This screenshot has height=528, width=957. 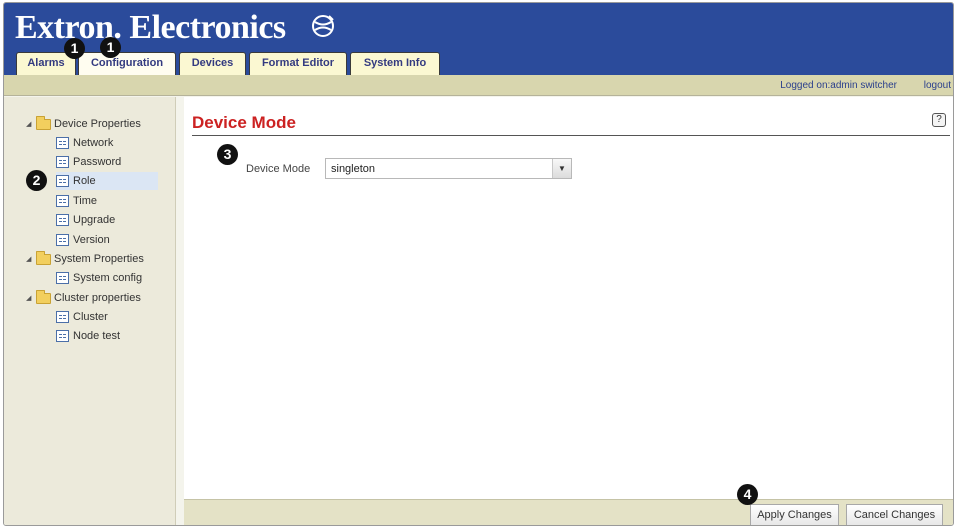 What do you see at coordinates (278, 169) in the screenshot?
I see `device-mode-label: Device Mode` at bounding box center [278, 169].